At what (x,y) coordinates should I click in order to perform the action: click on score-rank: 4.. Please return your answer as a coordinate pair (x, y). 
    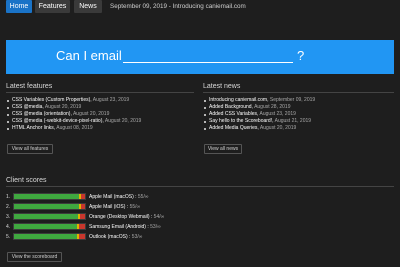
    Looking at the image, I should click on (8, 227).